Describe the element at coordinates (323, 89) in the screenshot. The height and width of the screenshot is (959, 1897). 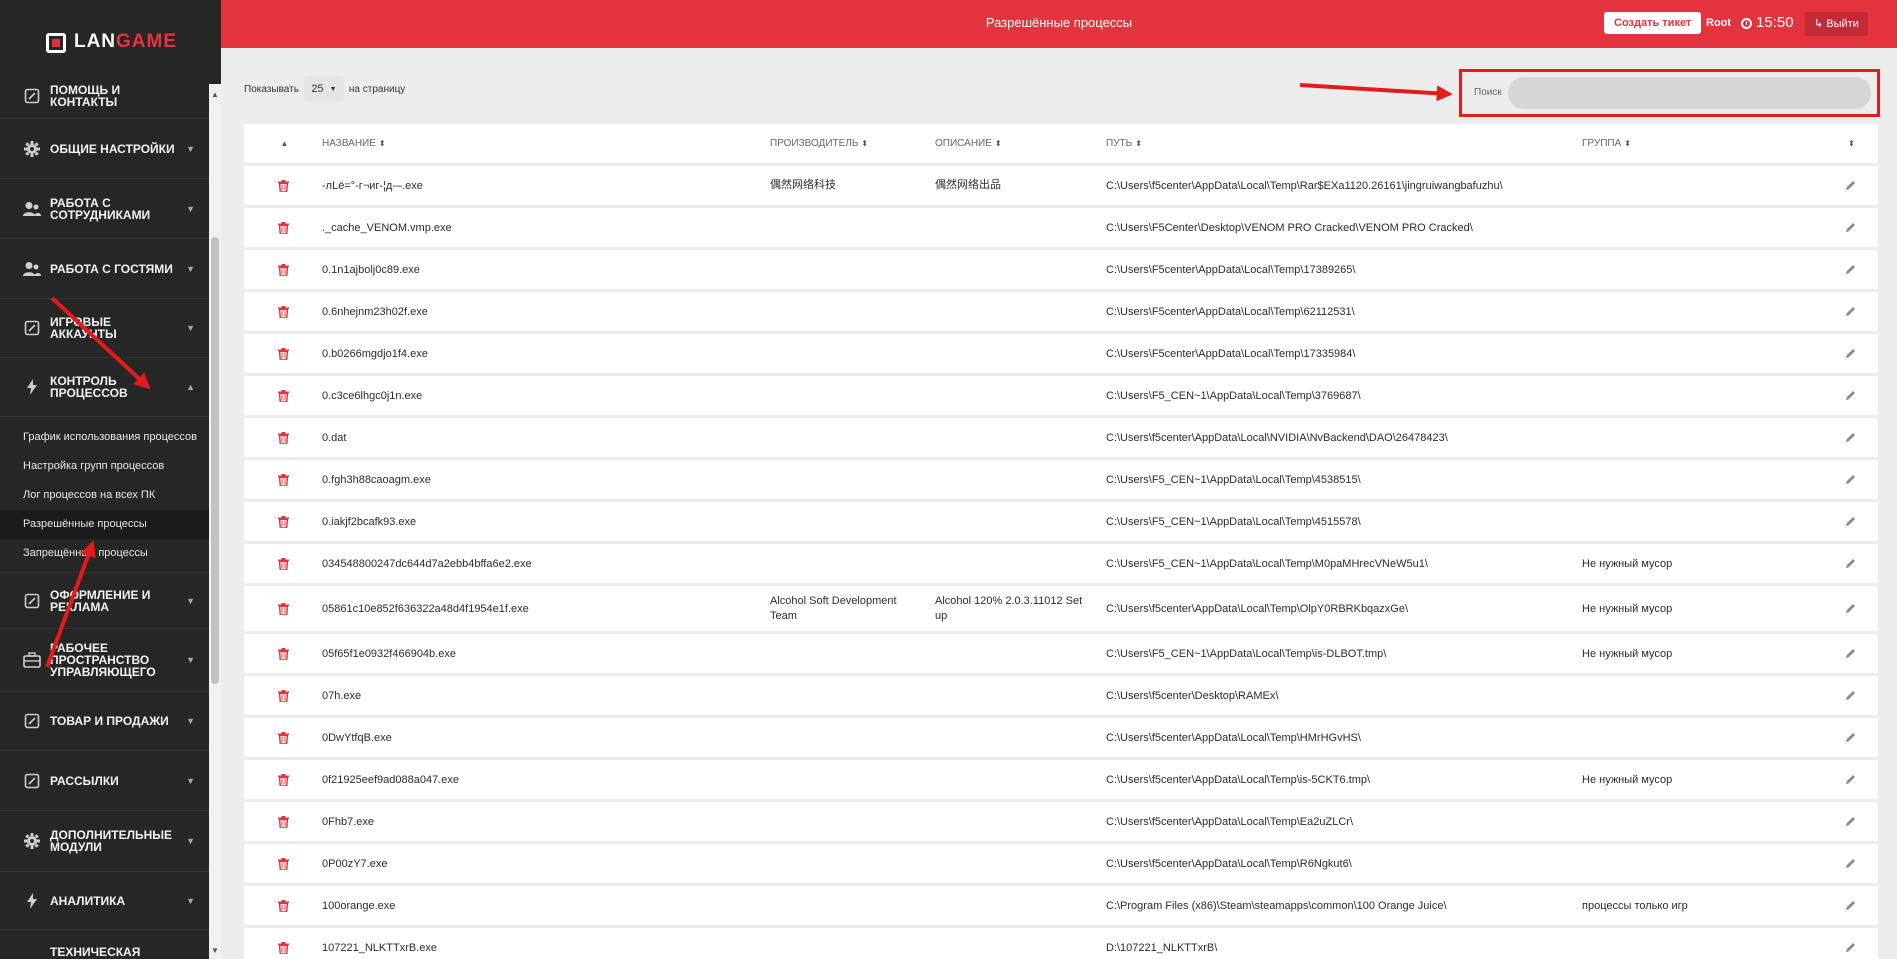
I see `page-size-select: 25 ▼` at that location.